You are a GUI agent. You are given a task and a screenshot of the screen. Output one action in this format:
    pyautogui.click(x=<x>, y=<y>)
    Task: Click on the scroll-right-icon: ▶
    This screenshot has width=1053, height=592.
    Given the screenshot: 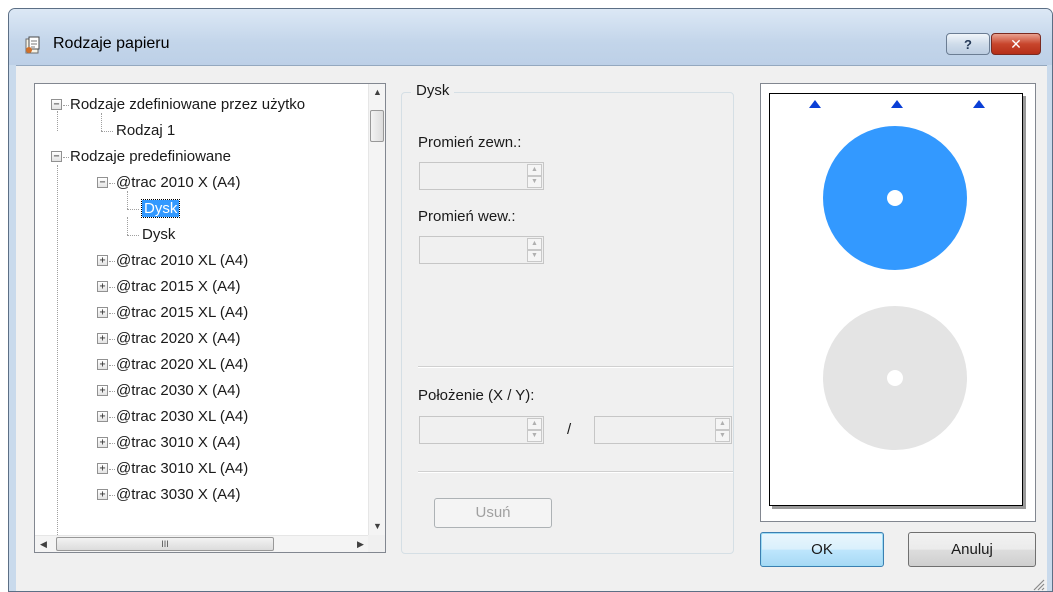 What is the action you would take?
    pyautogui.click(x=360, y=544)
    